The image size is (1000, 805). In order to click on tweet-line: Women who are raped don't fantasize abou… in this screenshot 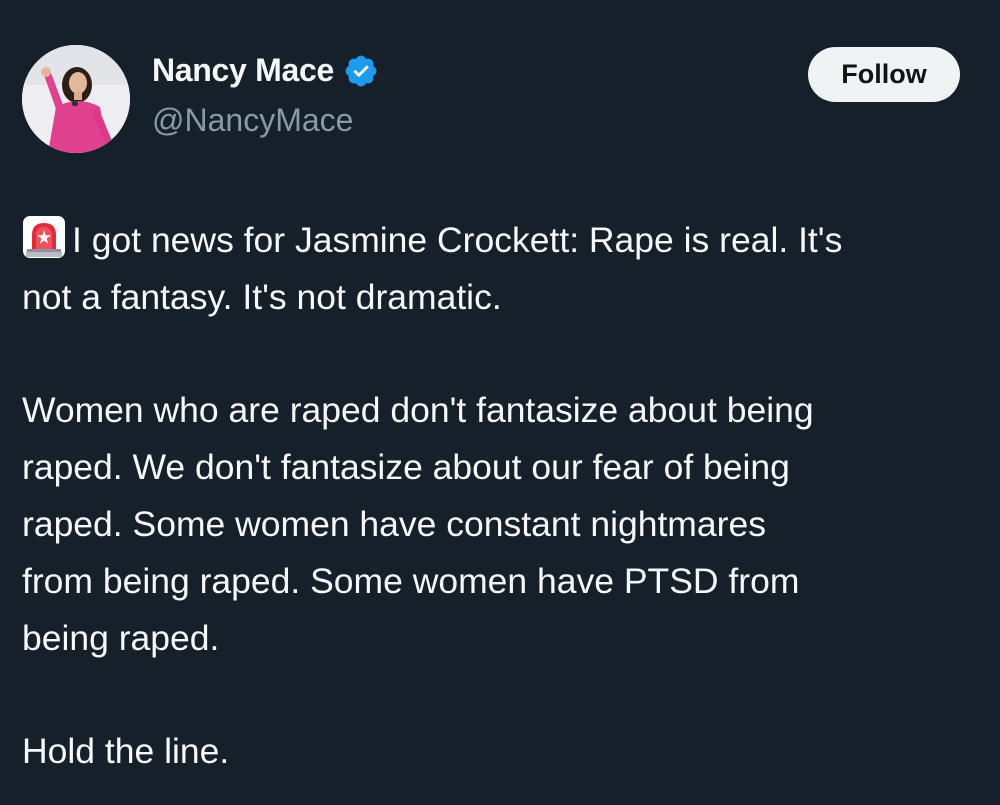, I will do `click(418, 410)`.